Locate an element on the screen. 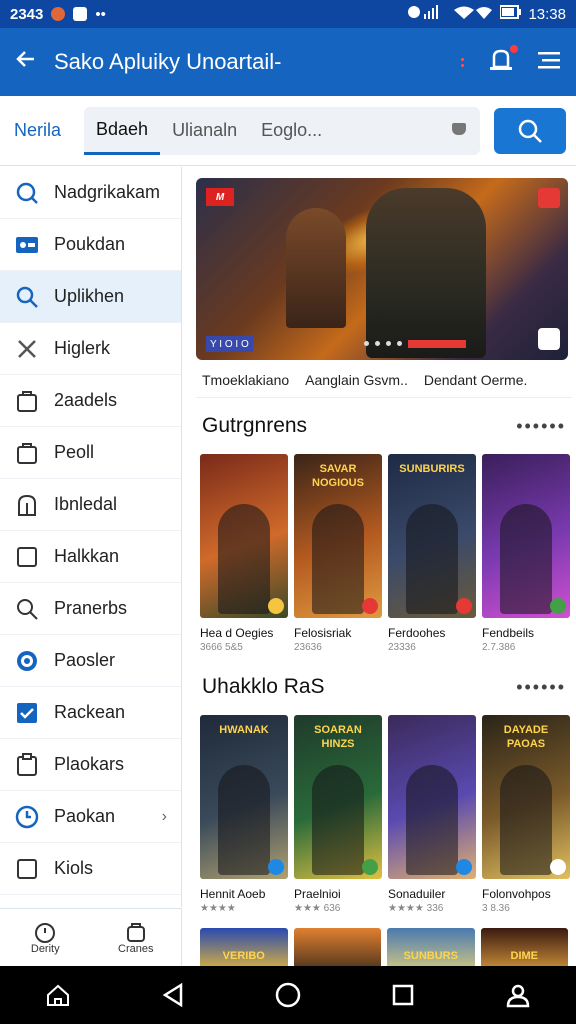  badge-icon is located at coordinates (27, 245).